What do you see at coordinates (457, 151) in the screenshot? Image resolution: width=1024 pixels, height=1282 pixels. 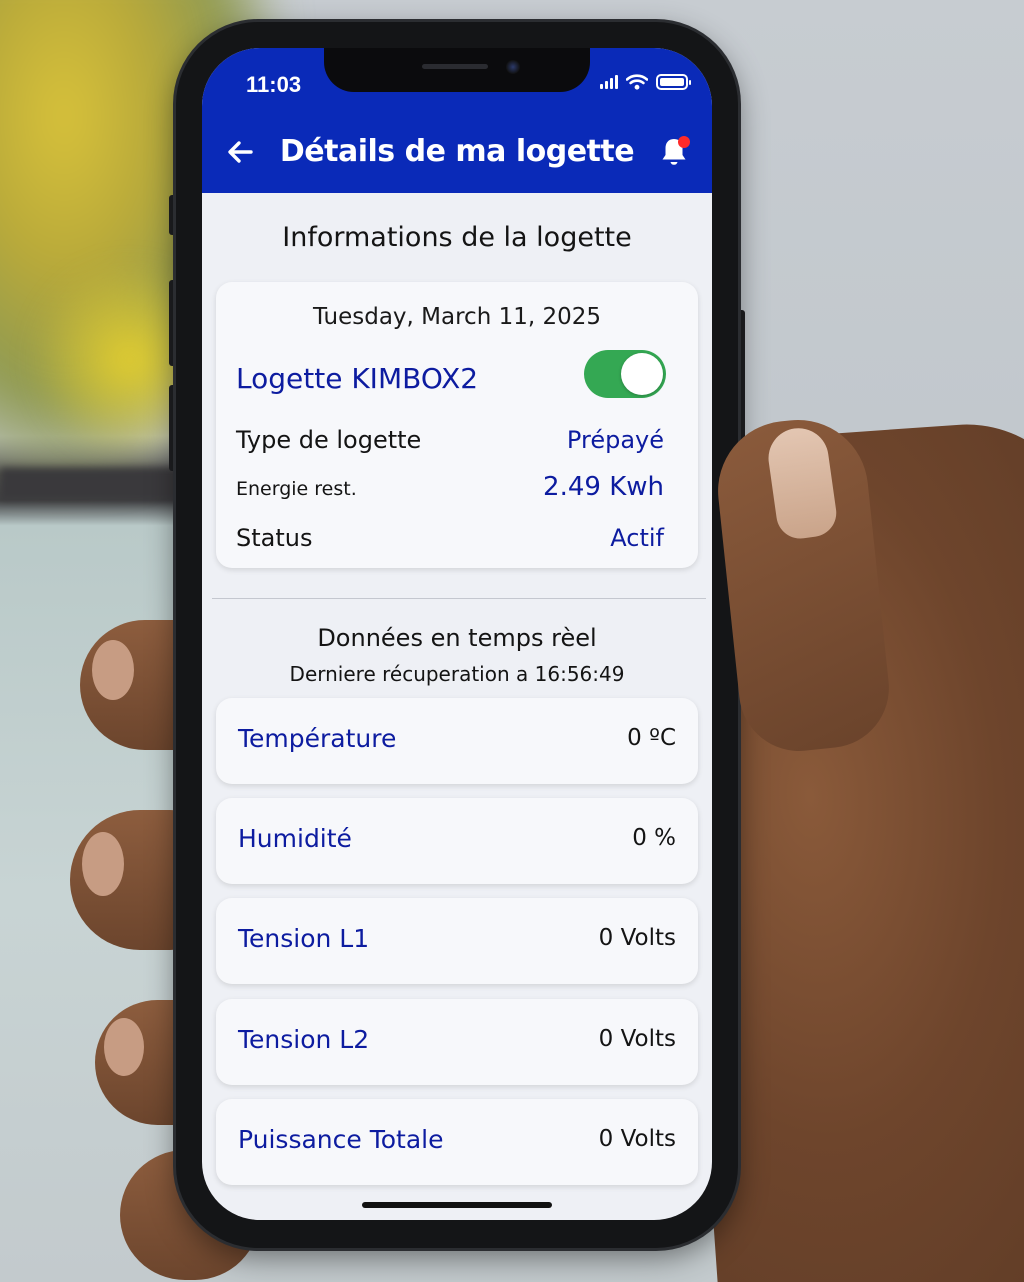 I see `page-title: Détails de ma logette` at bounding box center [457, 151].